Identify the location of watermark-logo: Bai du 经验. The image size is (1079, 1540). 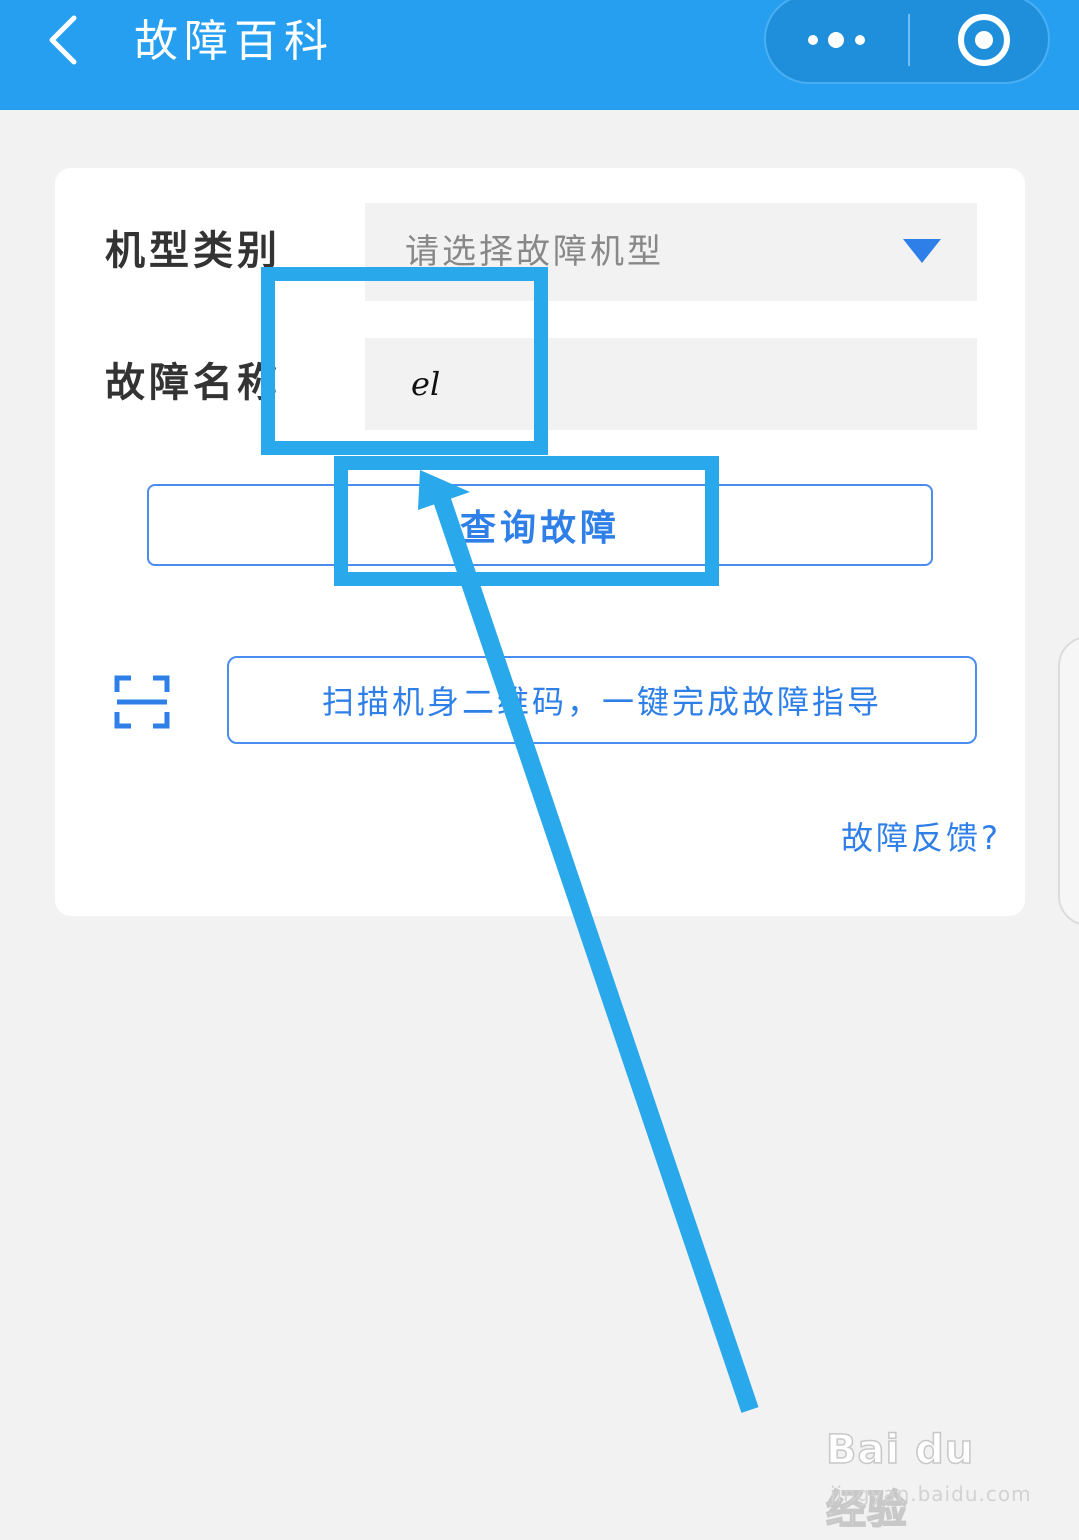
(900, 1480).